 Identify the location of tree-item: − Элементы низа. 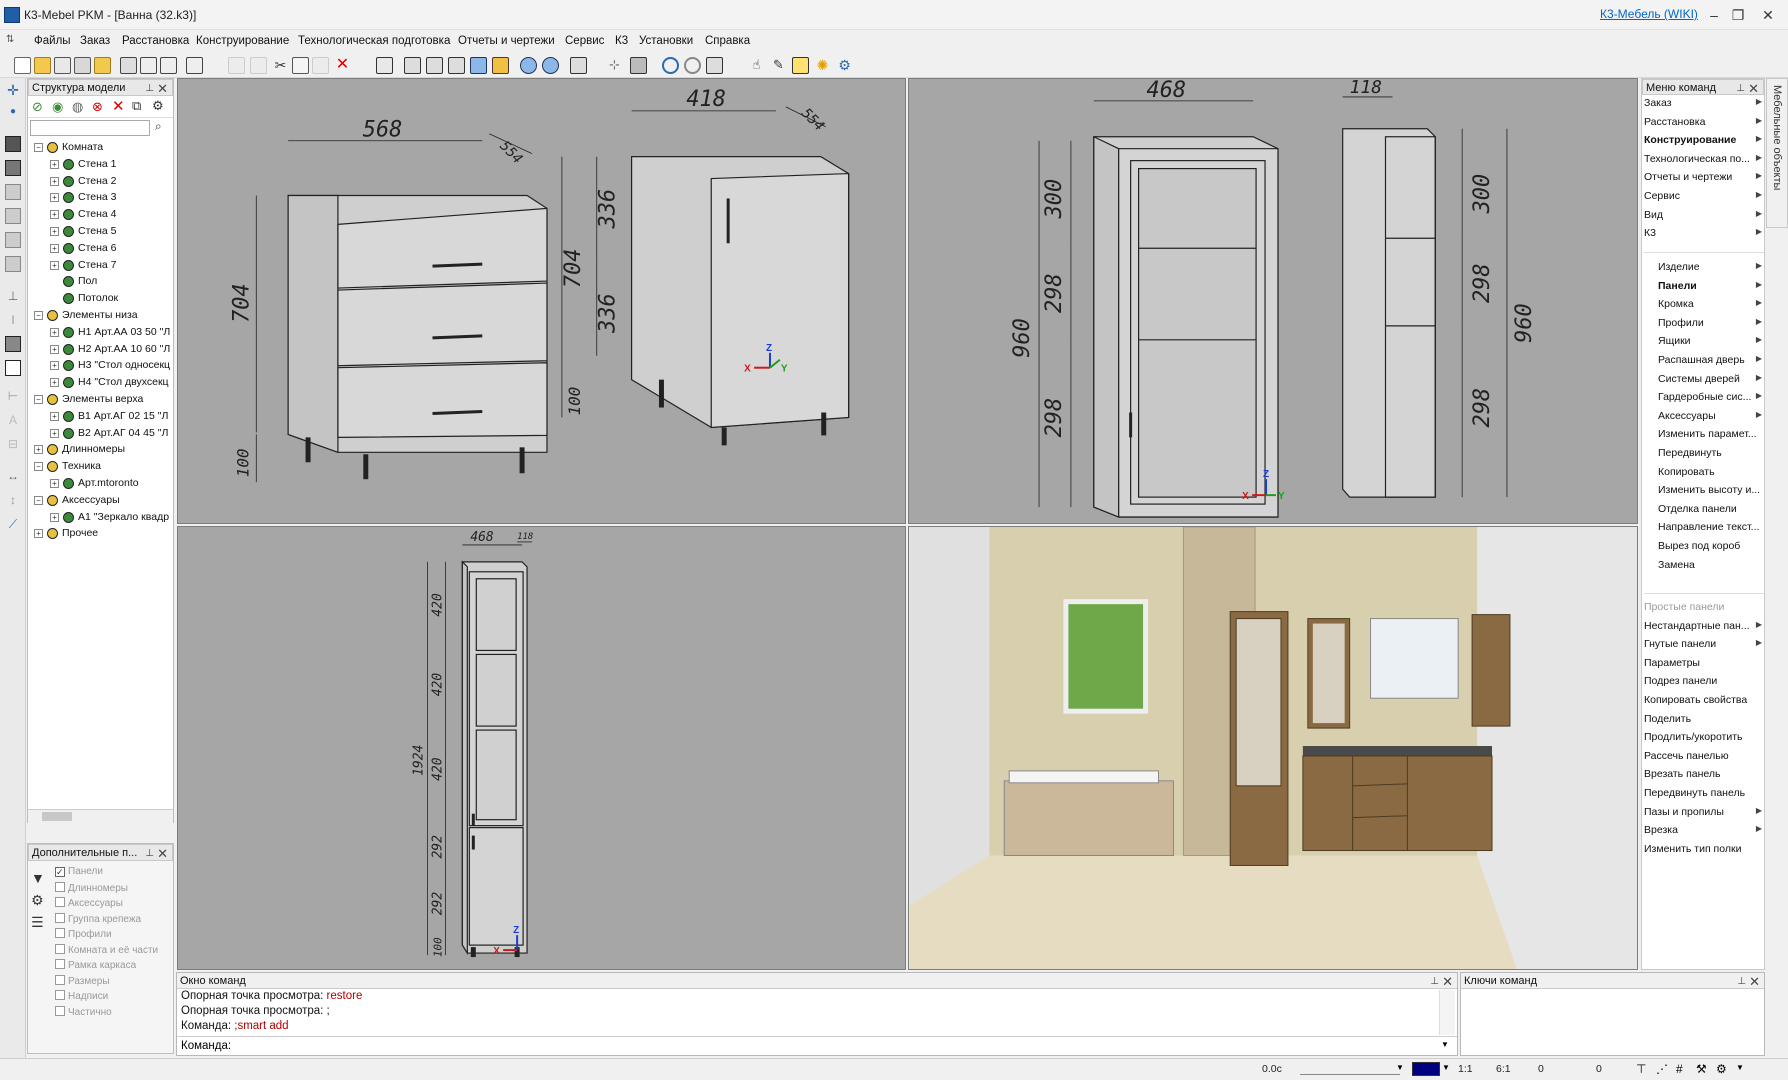
(100, 316).